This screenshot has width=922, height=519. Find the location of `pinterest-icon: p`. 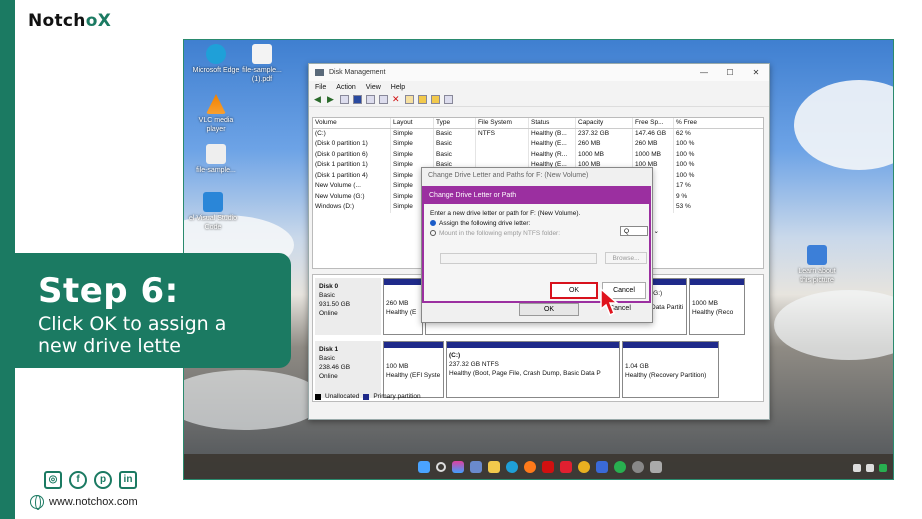

pinterest-icon: p is located at coordinates (103, 480).